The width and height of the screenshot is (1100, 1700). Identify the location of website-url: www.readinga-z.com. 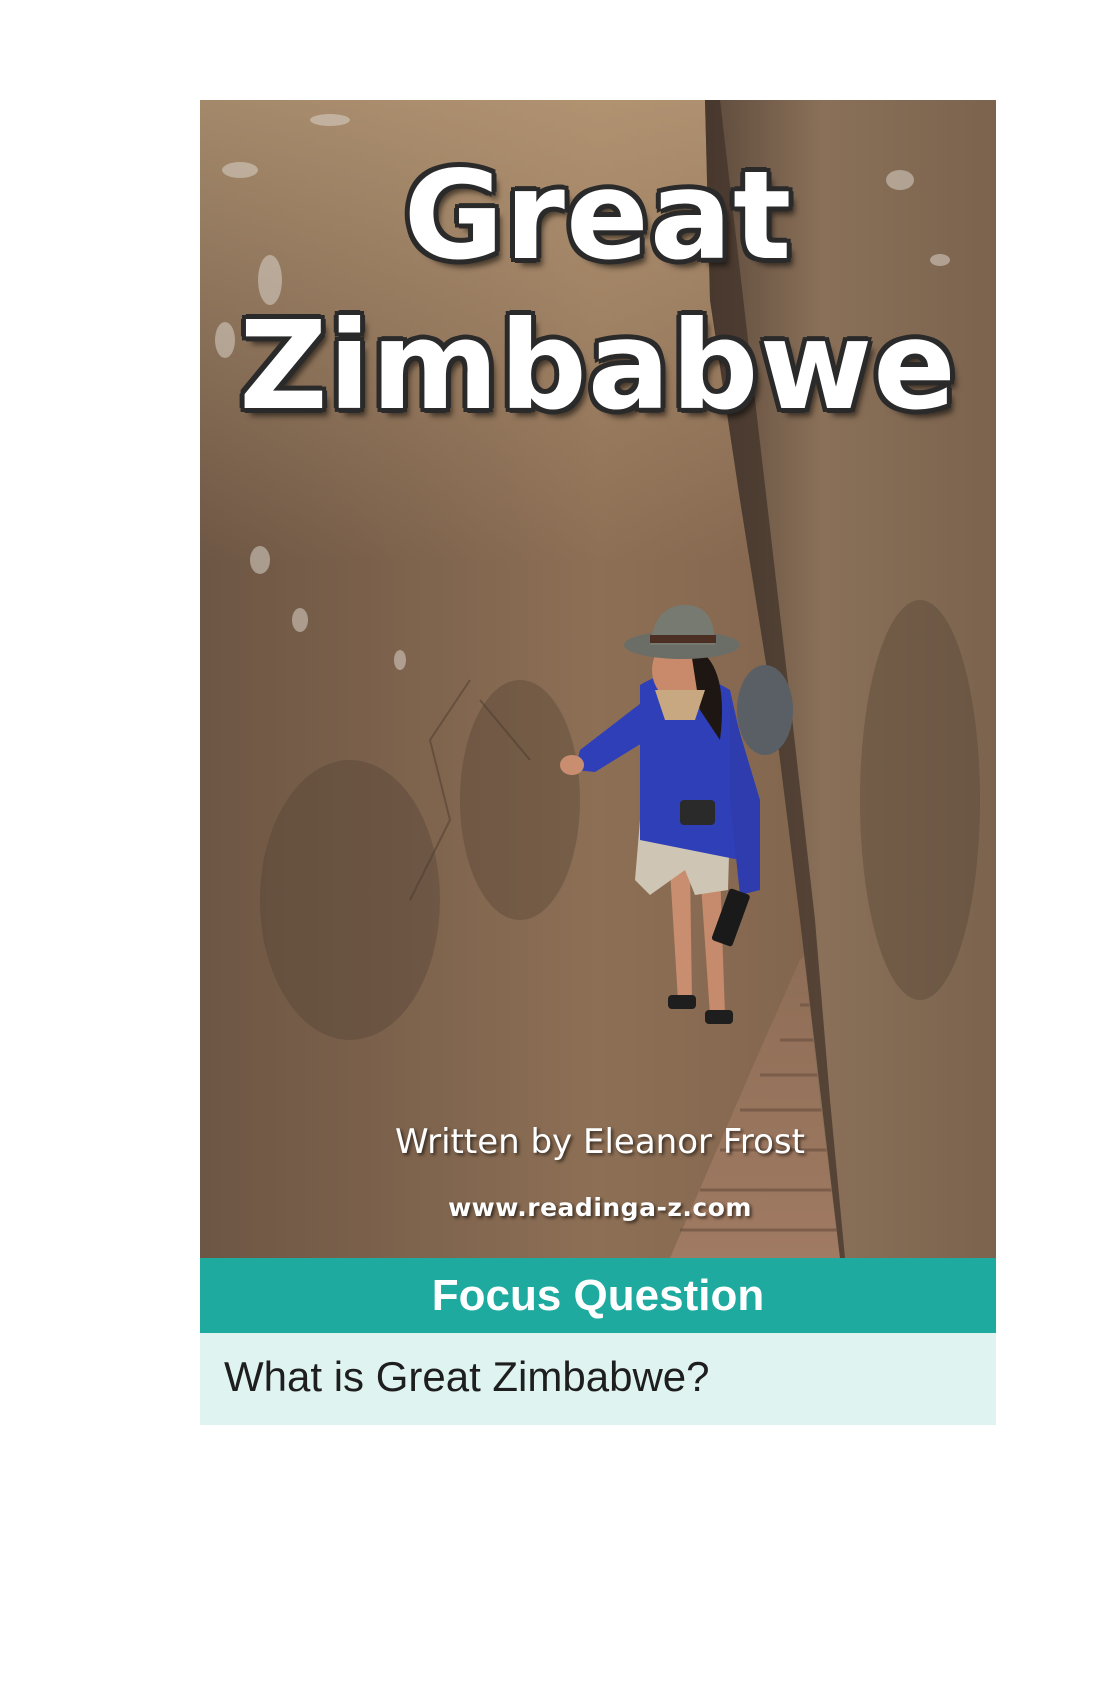
(600, 1207).